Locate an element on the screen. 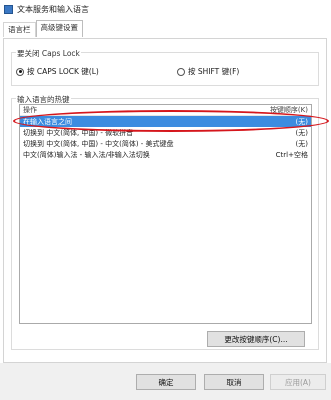 The width and height of the screenshot is (331, 400). radio-caps-lock-label: 按 CAPS LOCK 键(L) is located at coordinates (63, 71).